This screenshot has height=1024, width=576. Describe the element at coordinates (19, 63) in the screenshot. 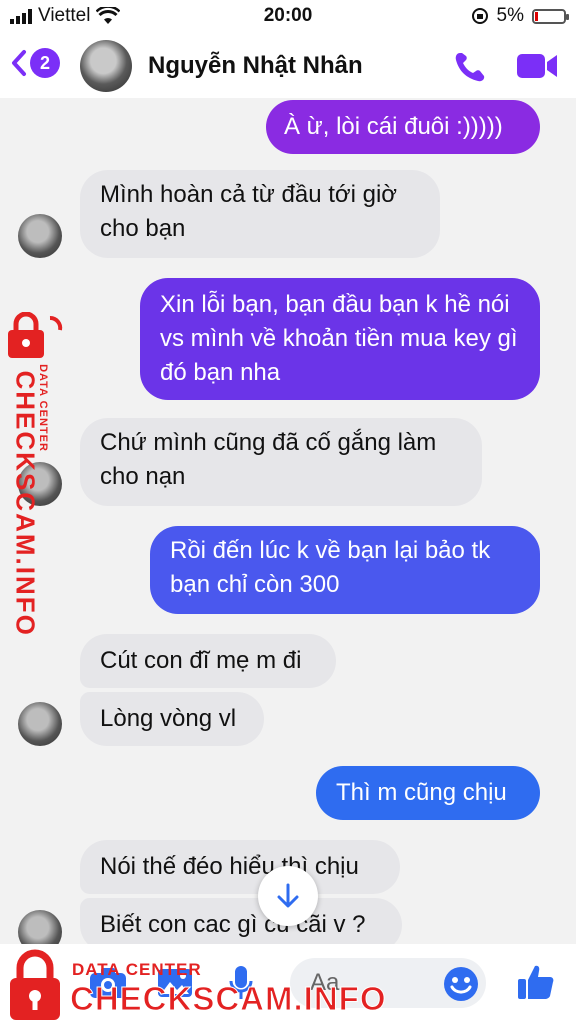

I see `chevron-left-icon` at that location.